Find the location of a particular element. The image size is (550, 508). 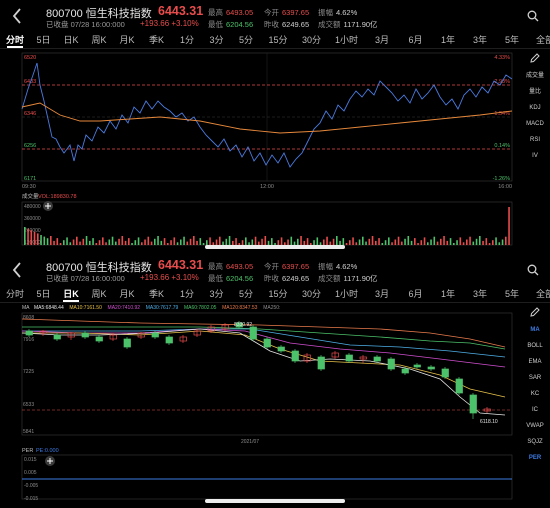

volume-tick: 360000 is located at coordinates (32, 219).